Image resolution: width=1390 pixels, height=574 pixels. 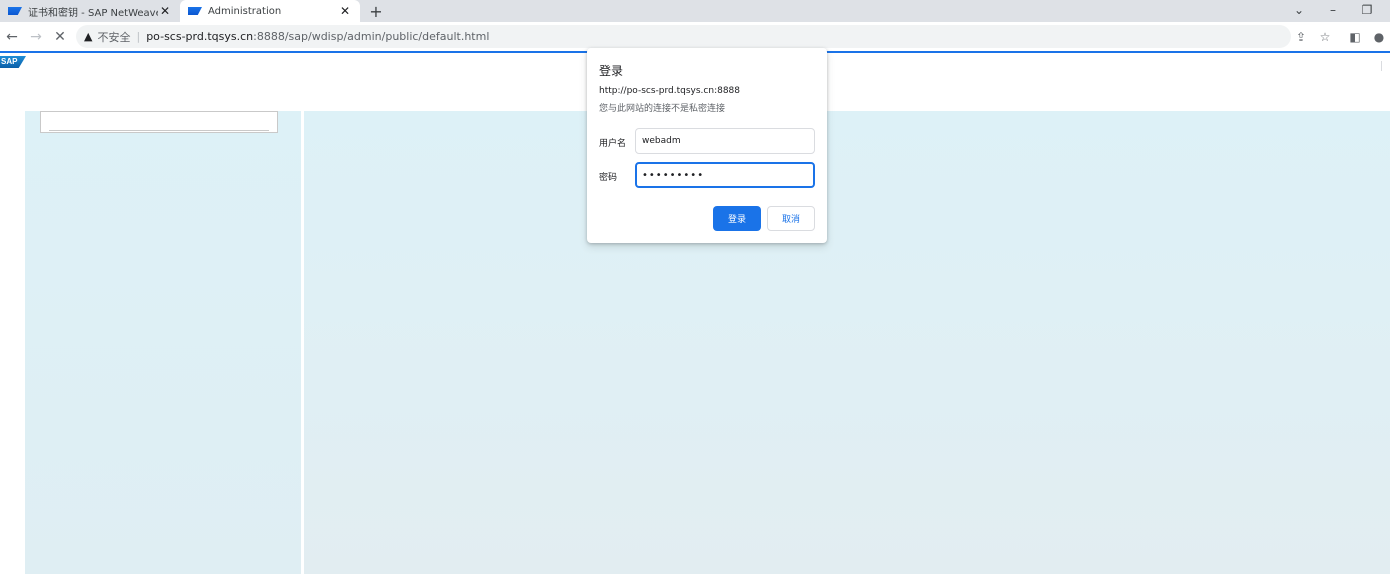 What do you see at coordinates (113, 37) in the screenshot?
I see `security-label: 不安全` at bounding box center [113, 37].